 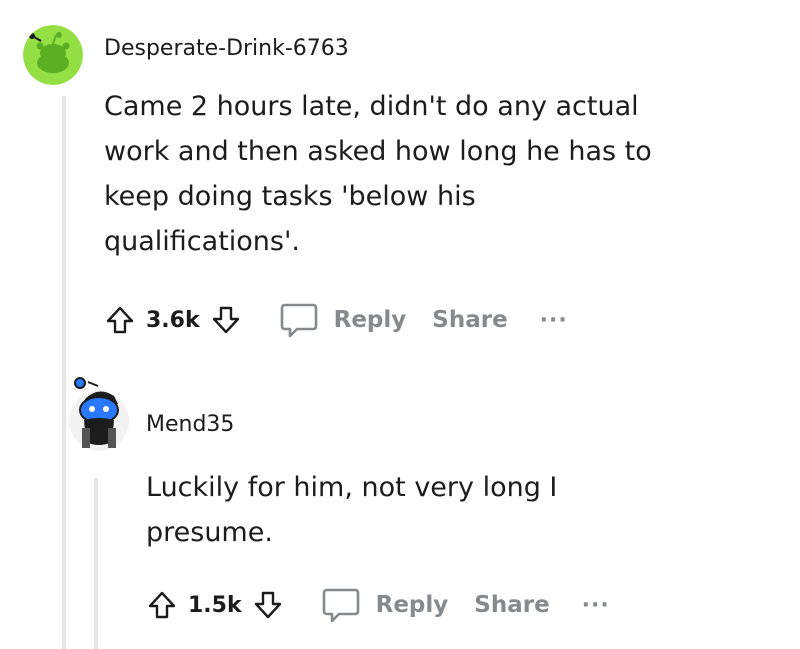 What do you see at coordinates (202, 241) in the screenshot?
I see `comment-line: qualifications'.` at bounding box center [202, 241].